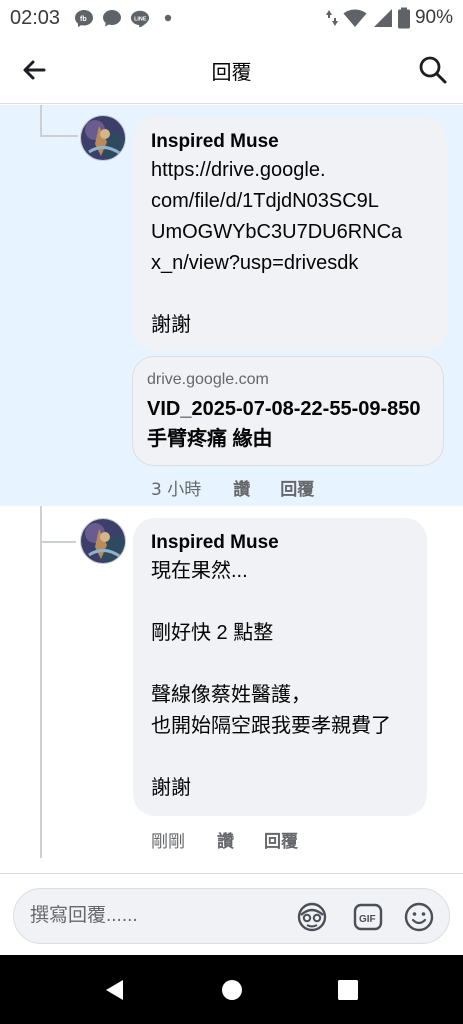 The width and height of the screenshot is (463, 1024). What do you see at coordinates (112, 18) in the screenshot?
I see `chat-icon` at bounding box center [112, 18].